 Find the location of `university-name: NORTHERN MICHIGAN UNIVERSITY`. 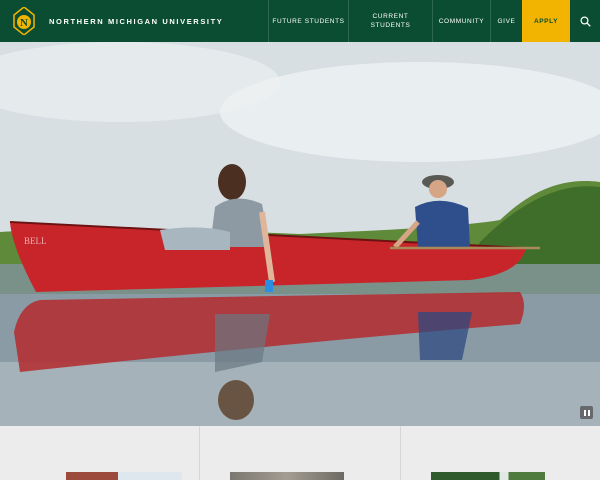

university-name: NORTHERN MICHIGAN UNIVERSITY is located at coordinates (136, 21).